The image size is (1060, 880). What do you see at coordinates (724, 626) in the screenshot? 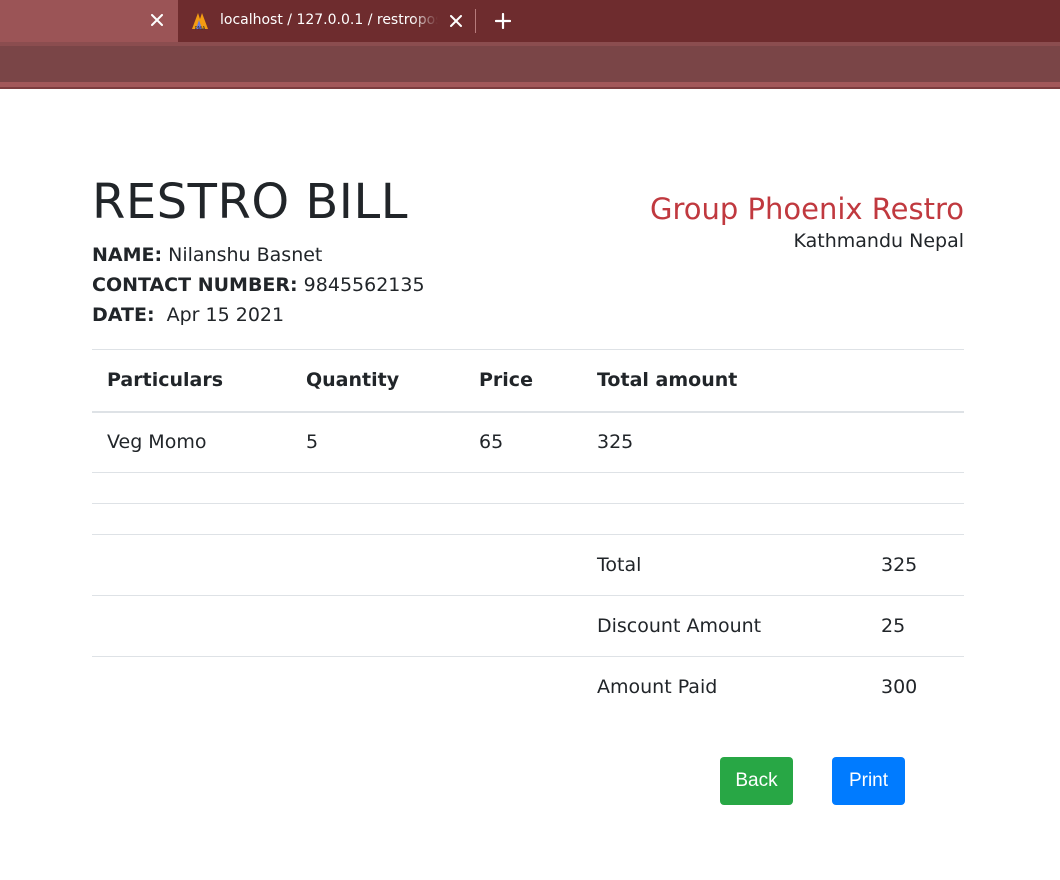
I see `summary-label: Discount Amount` at bounding box center [724, 626].